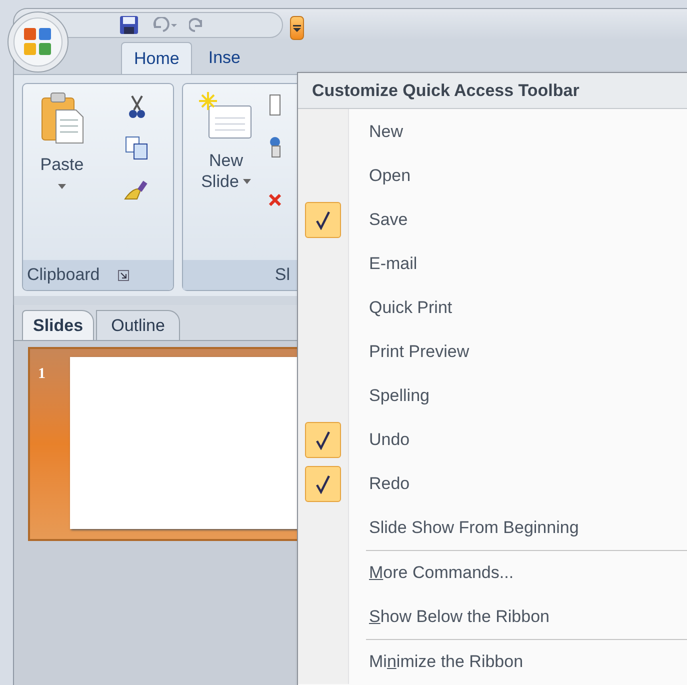 Image resolution: width=687 pixels, height=685 pixels. I want to click on office-logo-button, so click(38, 42).